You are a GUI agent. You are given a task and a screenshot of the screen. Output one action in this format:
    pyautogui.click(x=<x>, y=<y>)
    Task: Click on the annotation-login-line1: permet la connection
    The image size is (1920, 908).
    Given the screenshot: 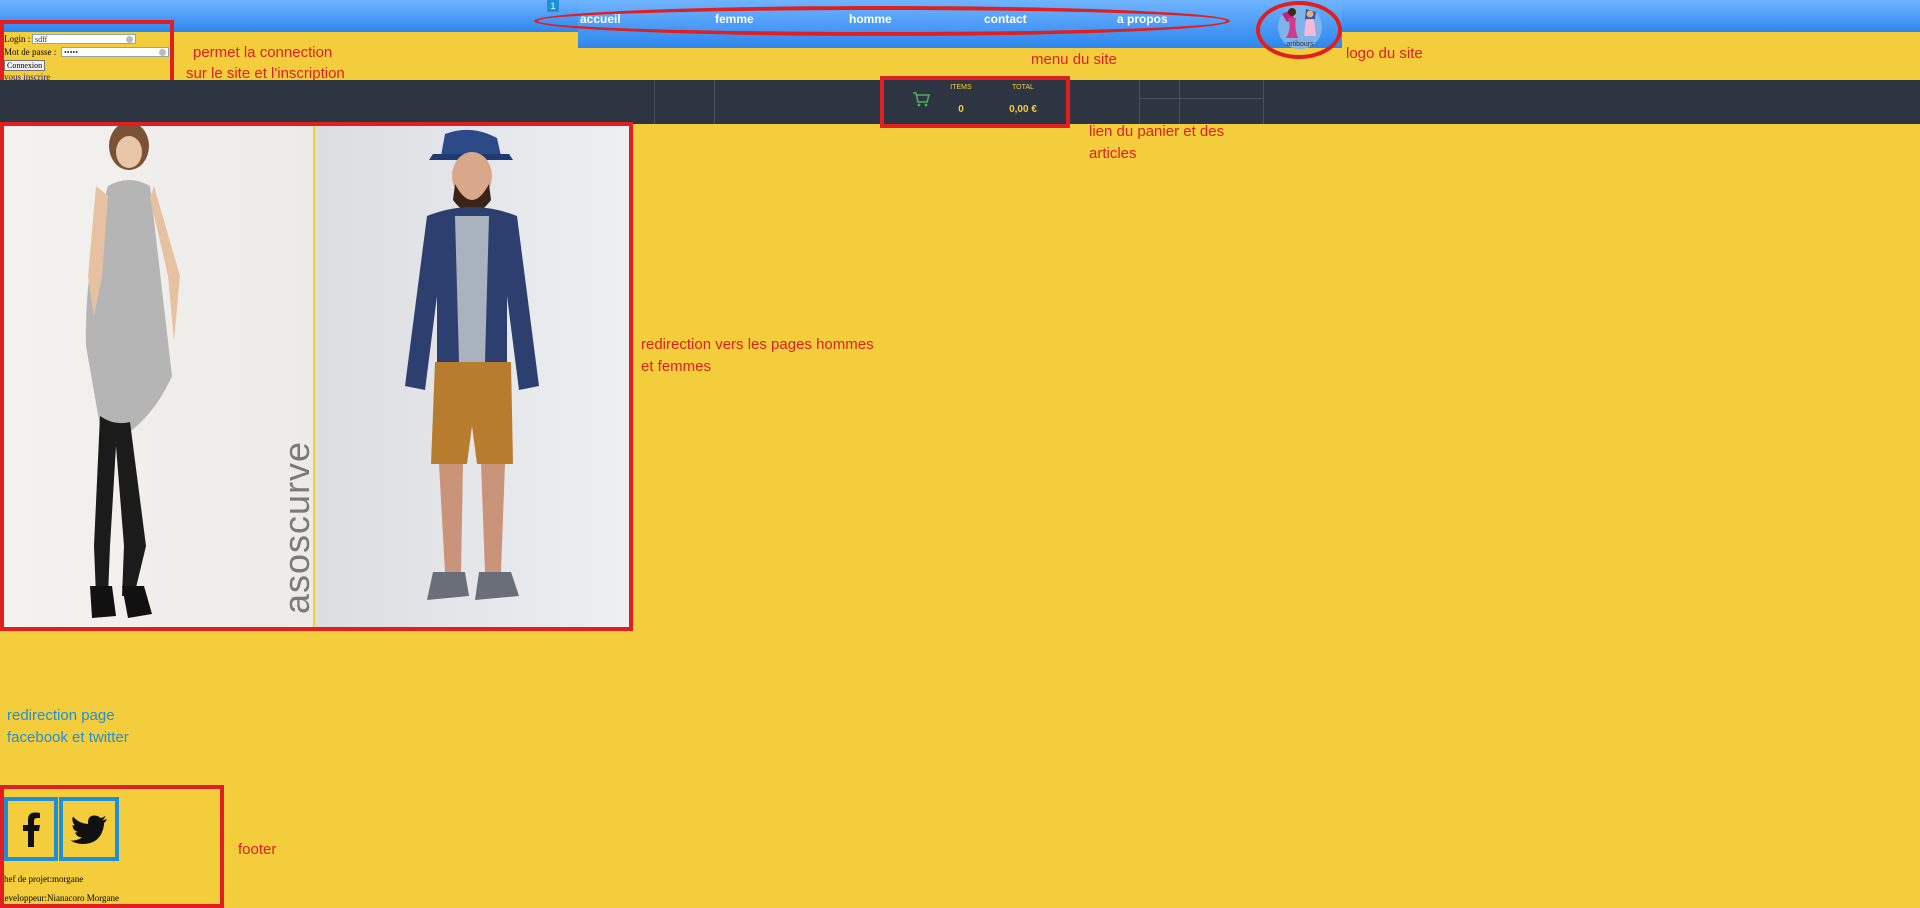 What is the action you would take?
    pyautogui.click(x=263, y=52)
    